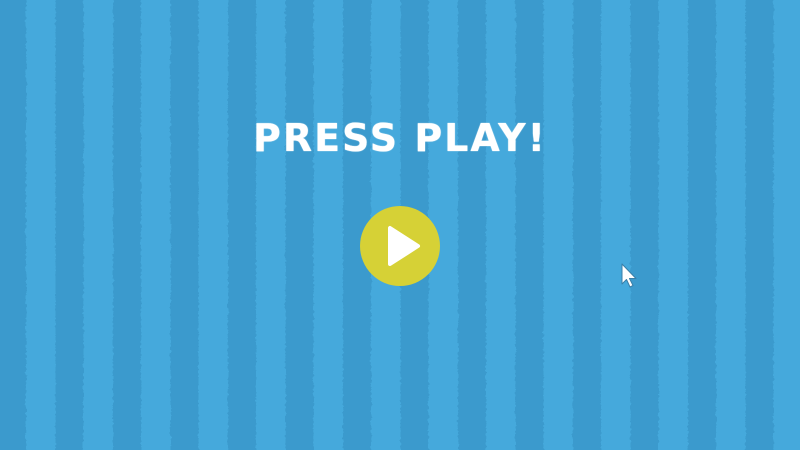 This screenshot has height=450, width=800. I want to click on page-title: PRESS PLAY!, so click(399, 138).